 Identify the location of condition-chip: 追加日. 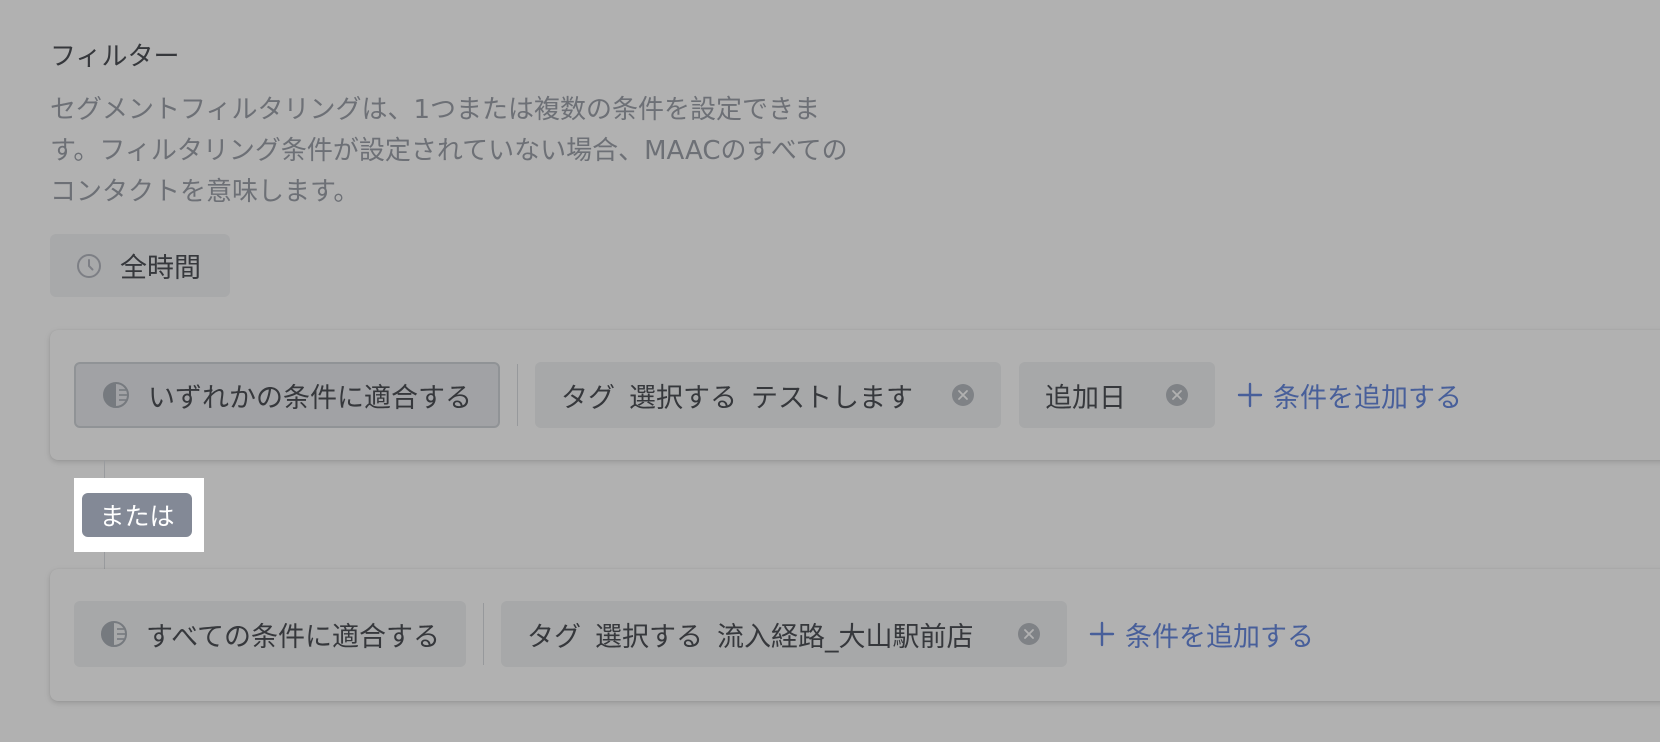
(1117, 395).